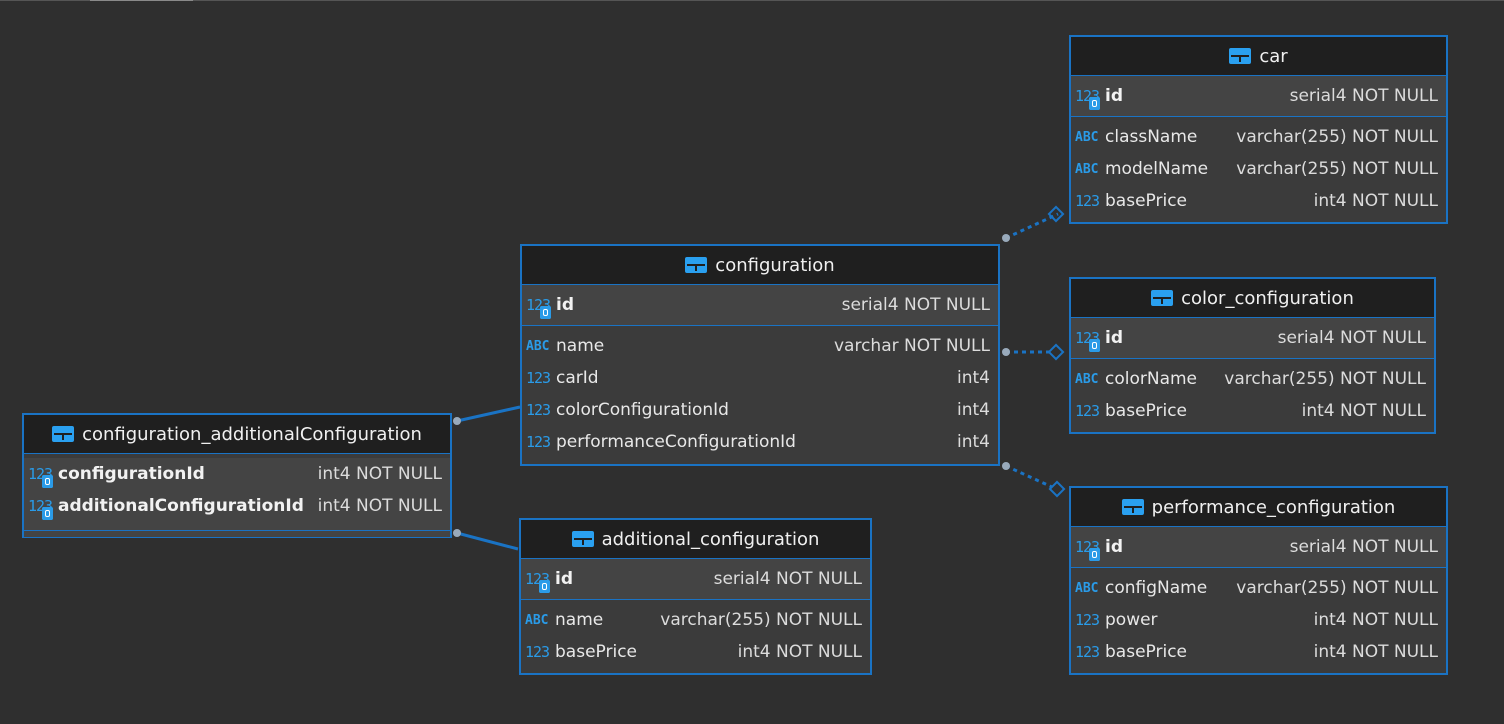  I want to click on link-configuration-color, so click(1033, 352).